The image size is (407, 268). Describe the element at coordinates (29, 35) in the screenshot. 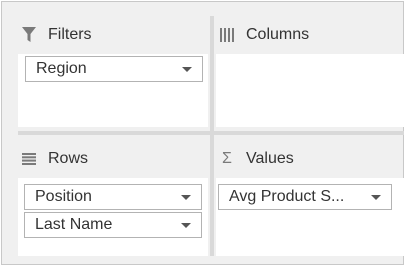

I see `funnel-icon` at that location.